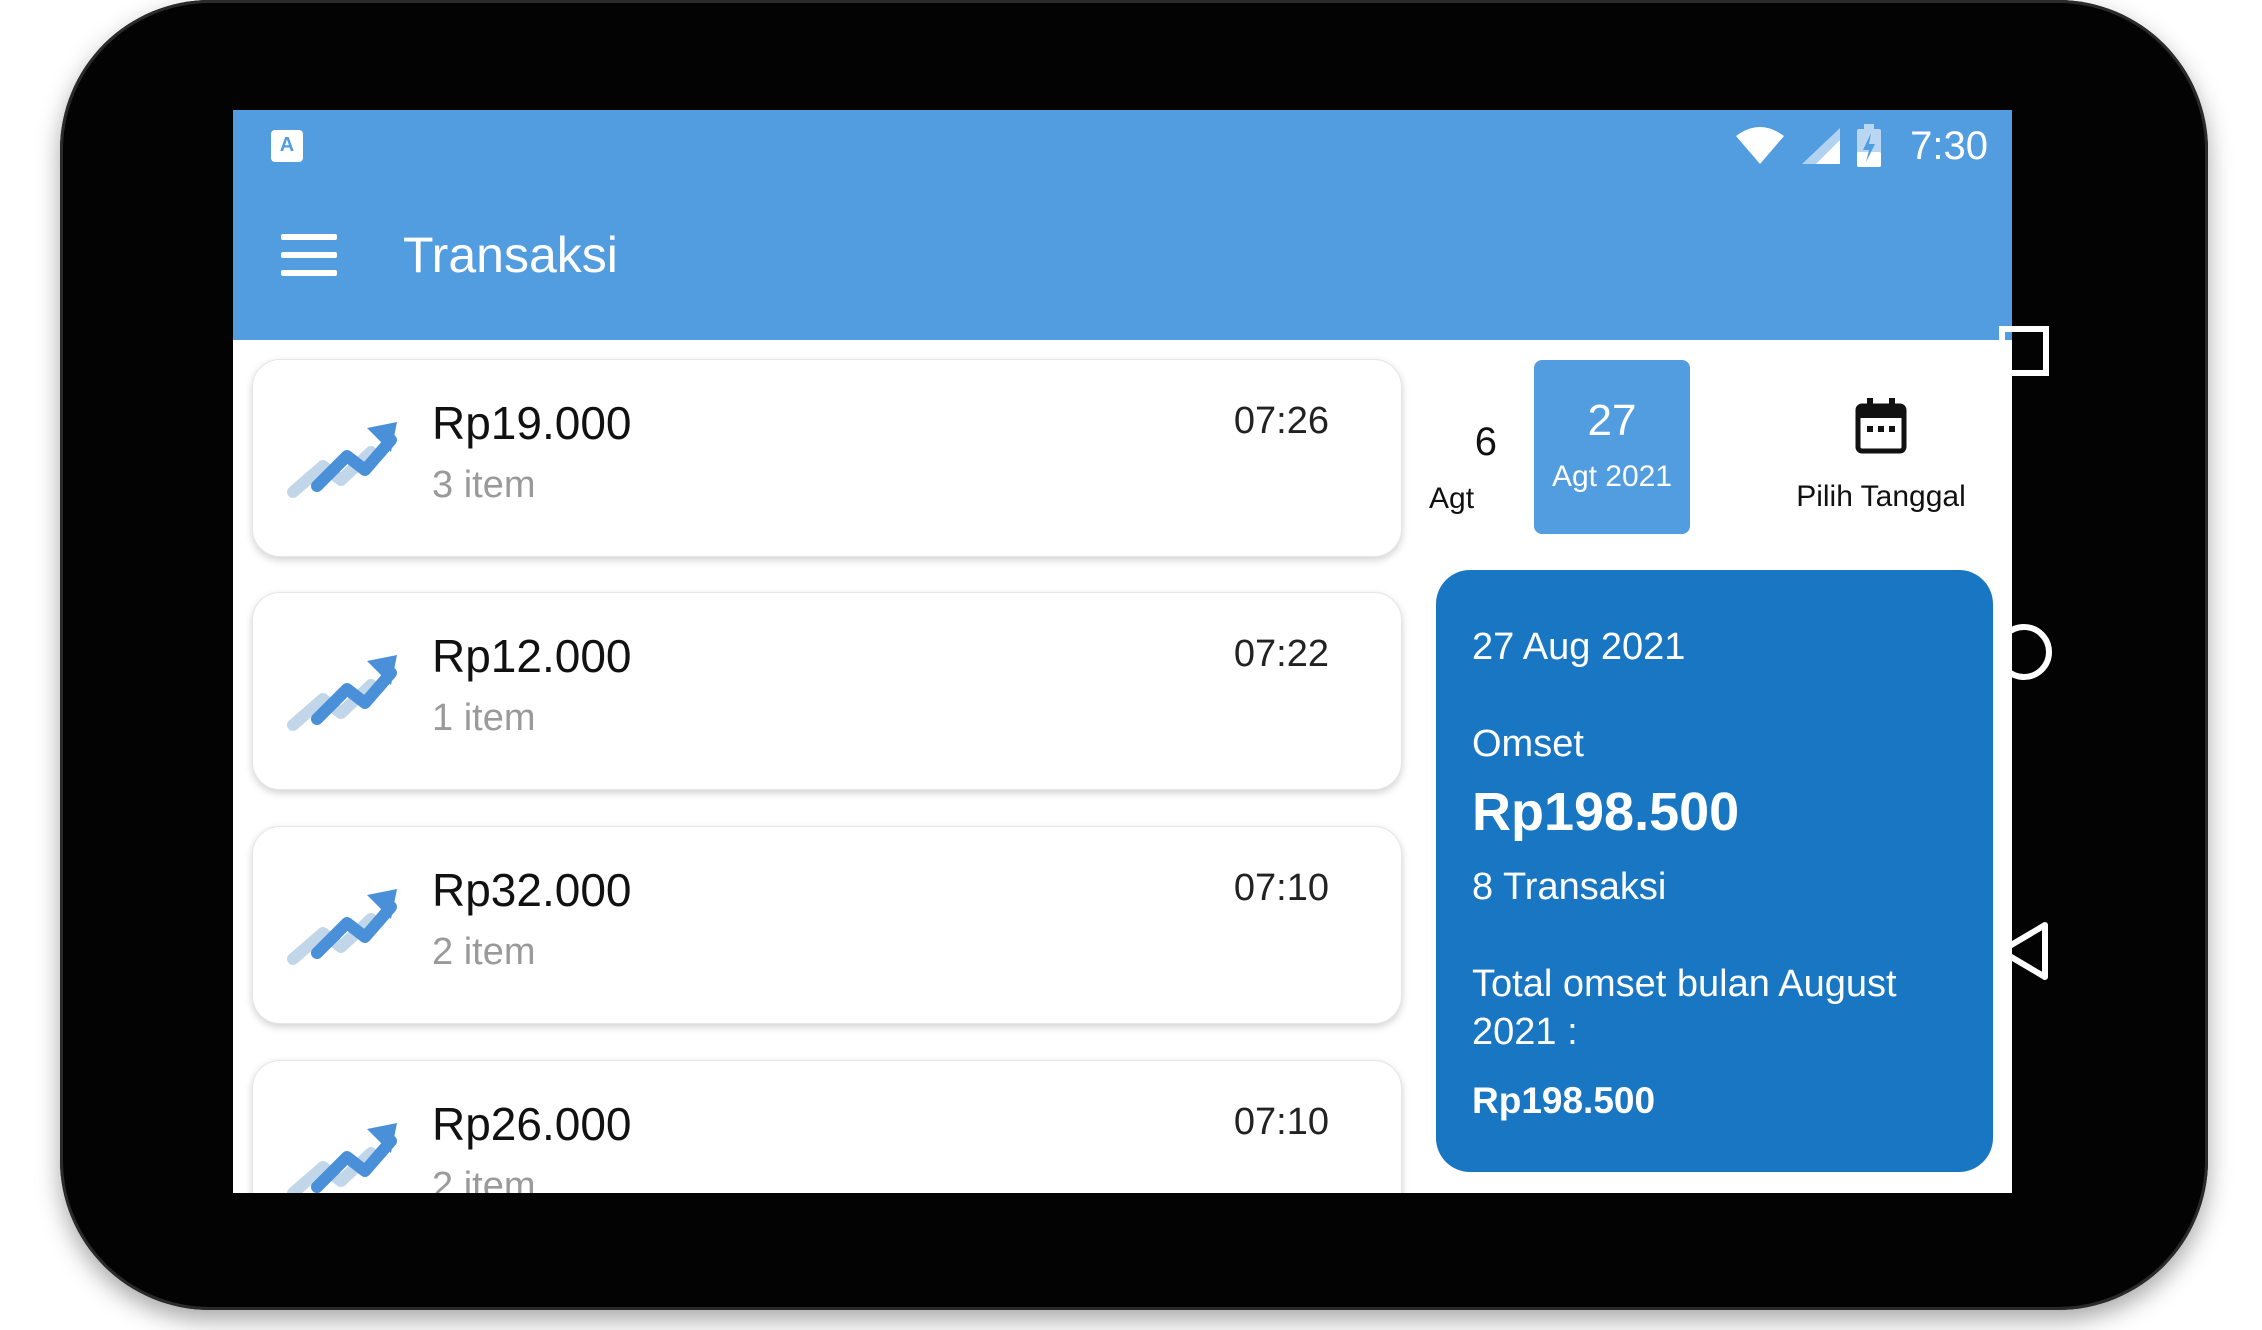  I want to click on wifi-icon, so click(1760, 145).